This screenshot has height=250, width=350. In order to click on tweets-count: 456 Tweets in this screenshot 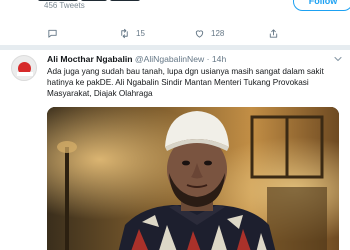, I will do `click(64, 5)`.